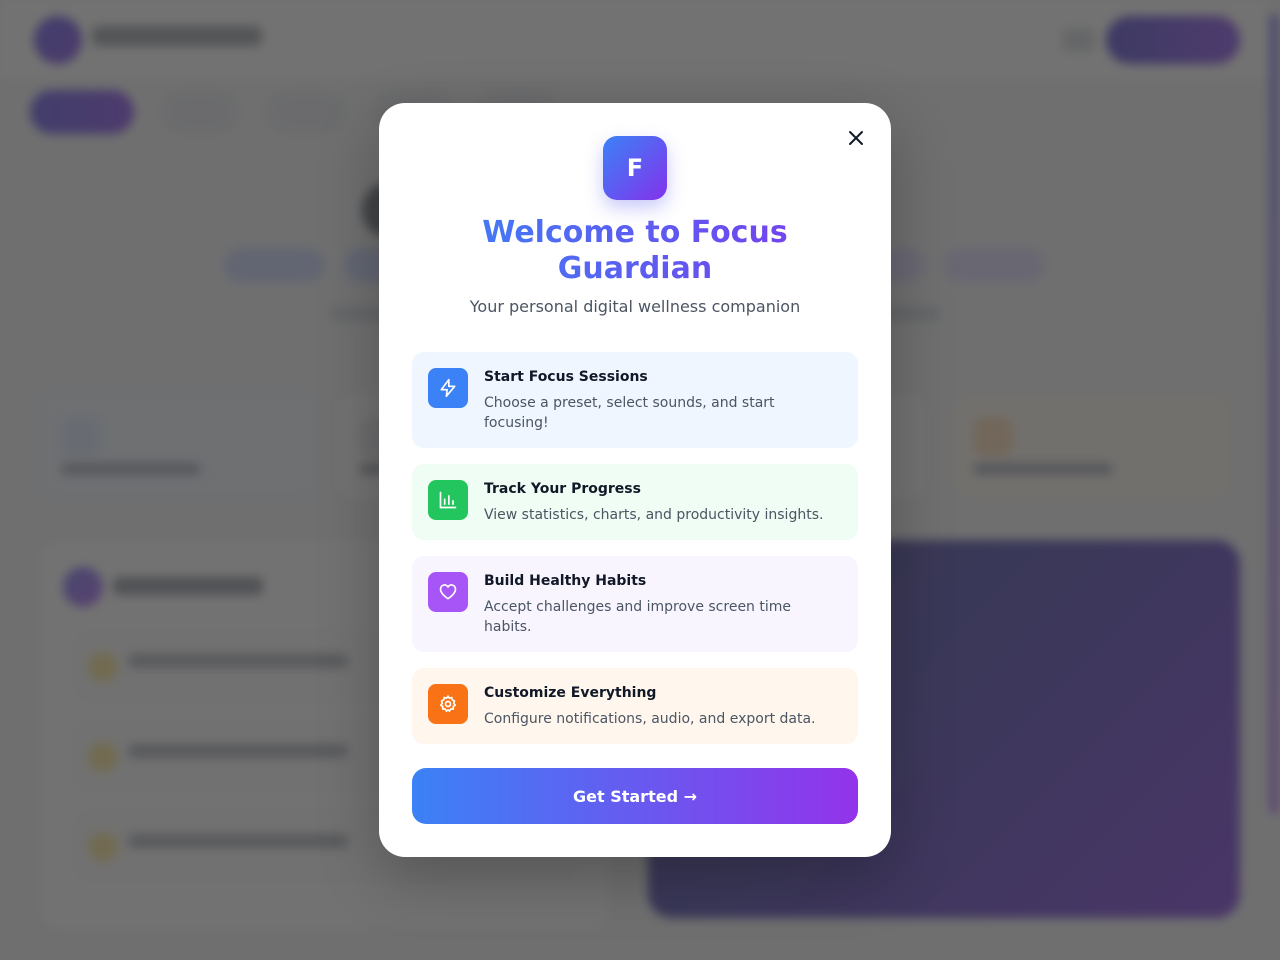 This screenshot has width=1280, height=960. I want to click on close-icon, so click(856, 140).